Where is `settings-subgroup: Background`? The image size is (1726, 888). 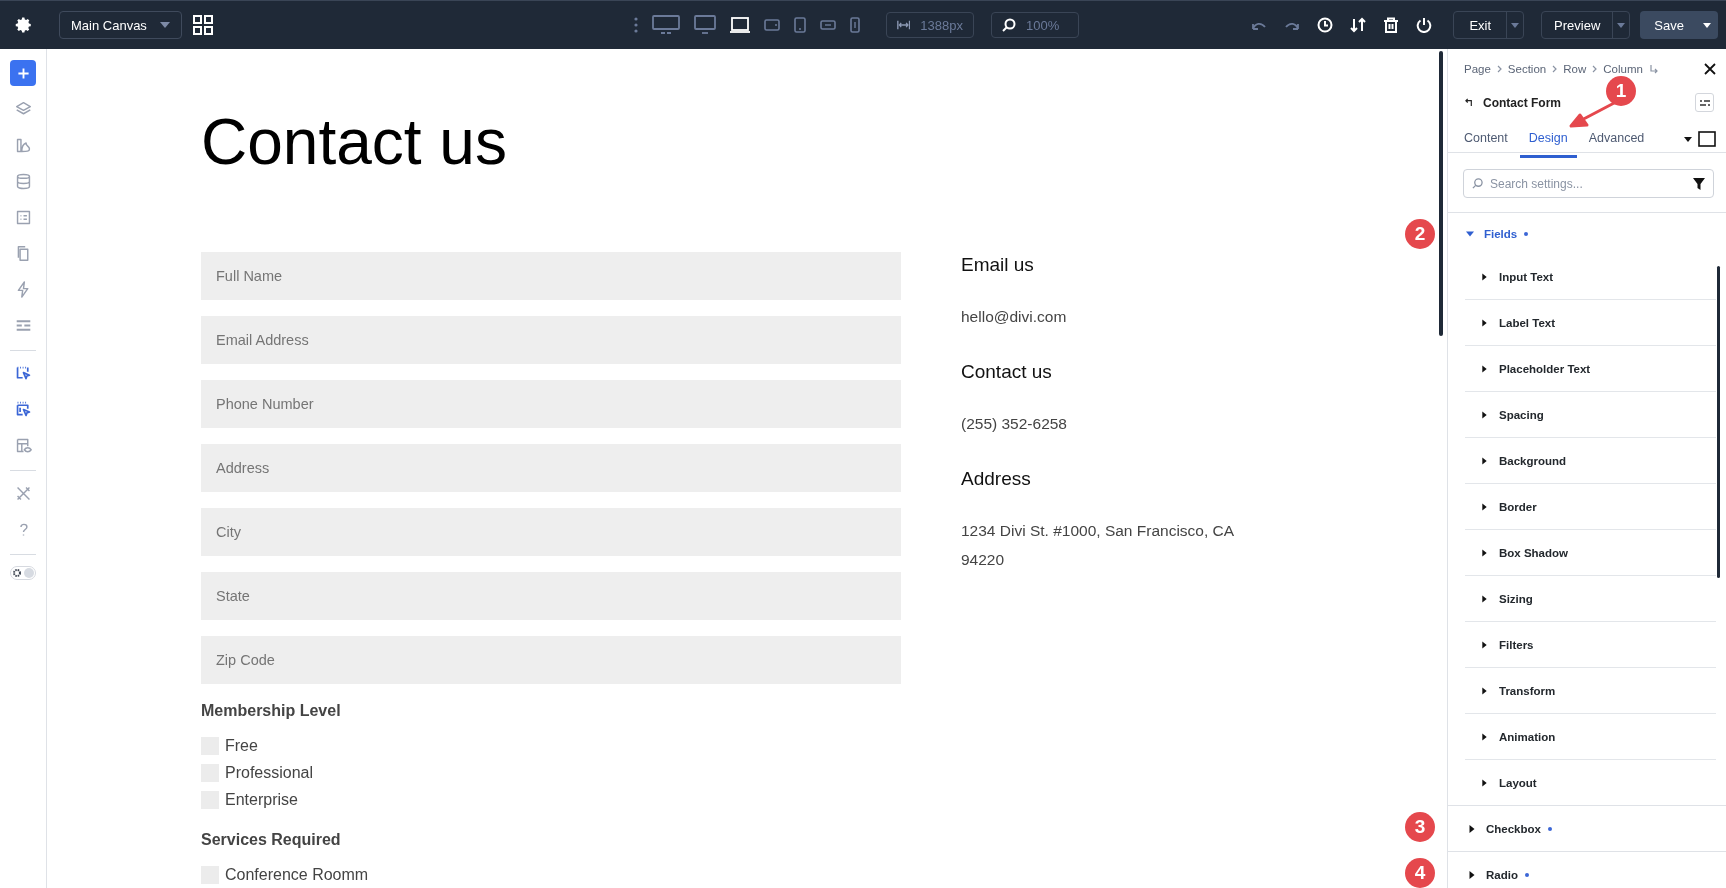 settings-subgroup: Background is located at coordinates (1533, 460).